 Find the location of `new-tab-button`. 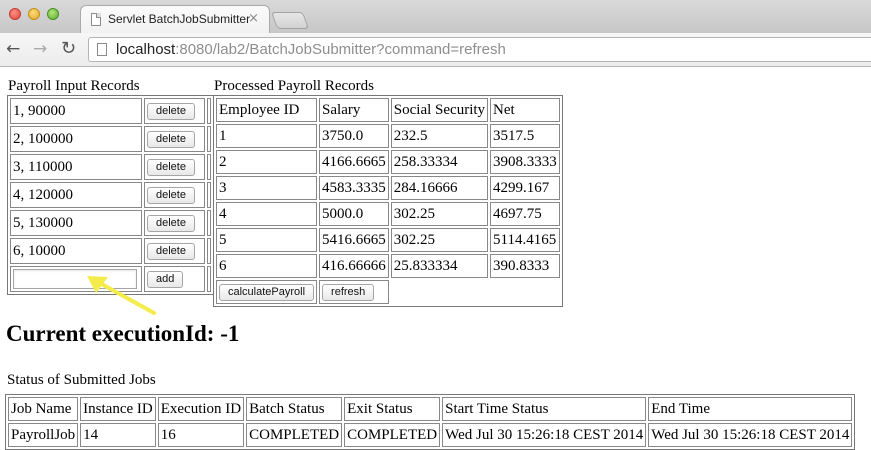

new-tab-button is located at coordinates (290, 20).